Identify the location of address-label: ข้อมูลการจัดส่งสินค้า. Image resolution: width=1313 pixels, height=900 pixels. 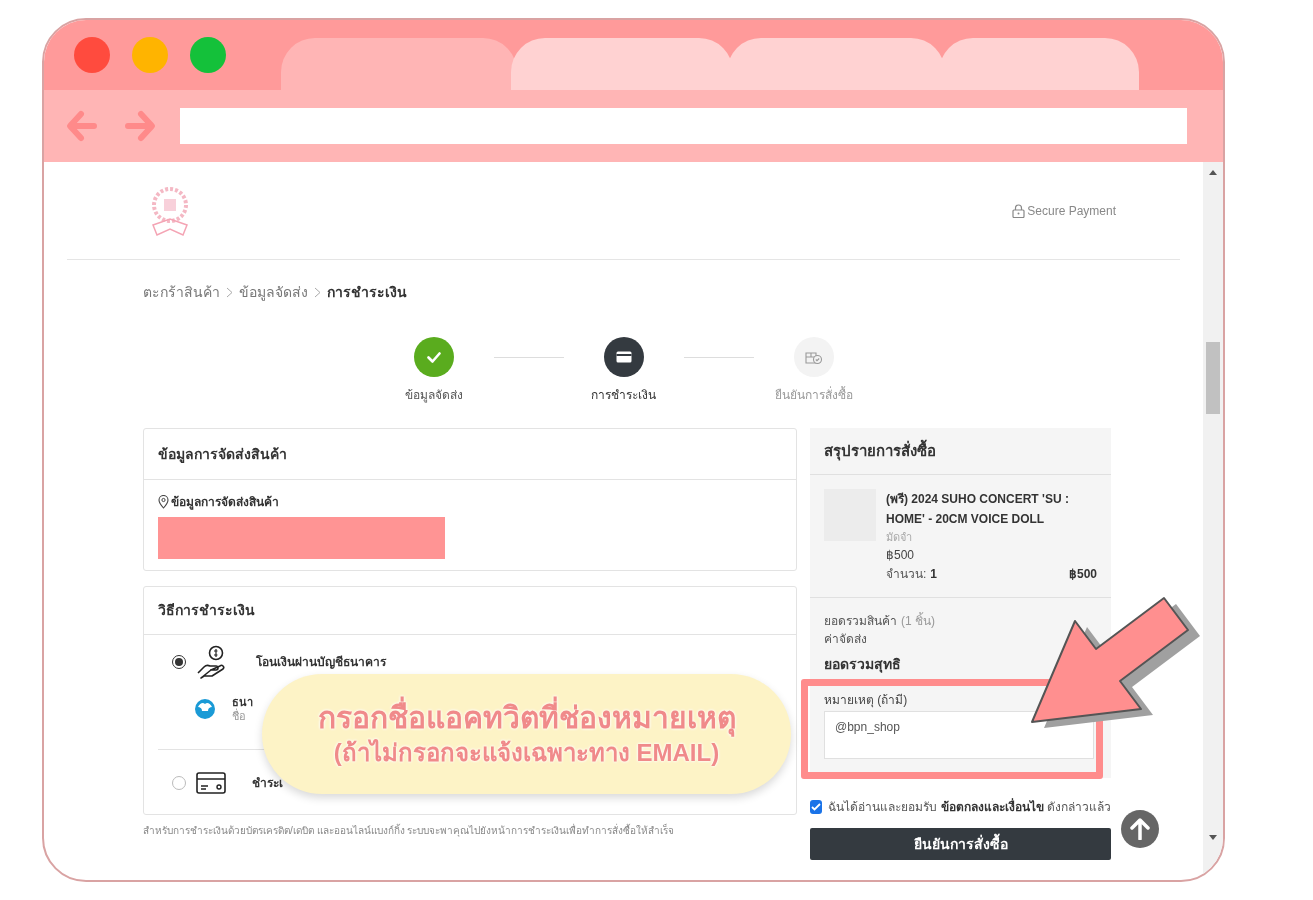
(225, 502).